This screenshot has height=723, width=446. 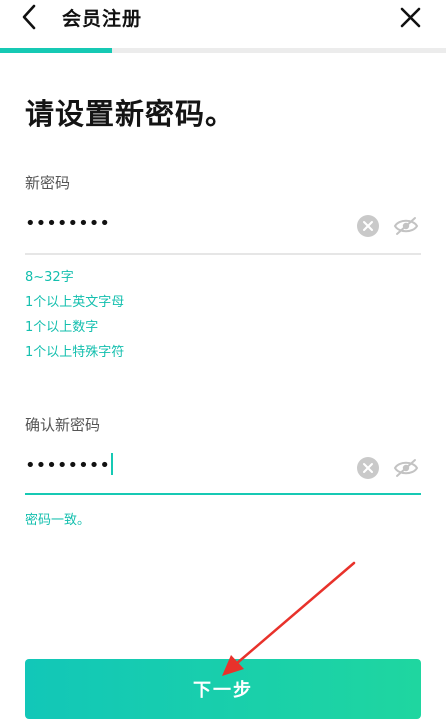 I want to click on confirm-password-label: 确认新密码, so click(x=63, y=425).